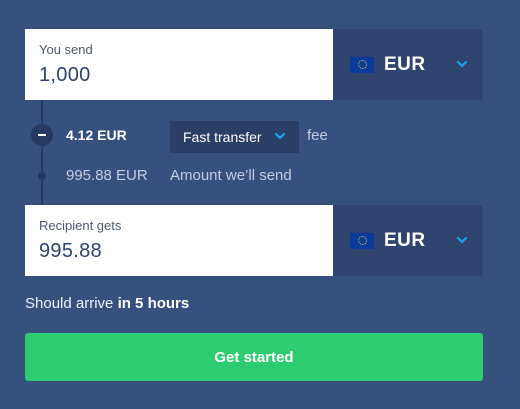 This screenshot has height=409, width=520. I want to click on send-amount-label: You send, so click(66, 49).